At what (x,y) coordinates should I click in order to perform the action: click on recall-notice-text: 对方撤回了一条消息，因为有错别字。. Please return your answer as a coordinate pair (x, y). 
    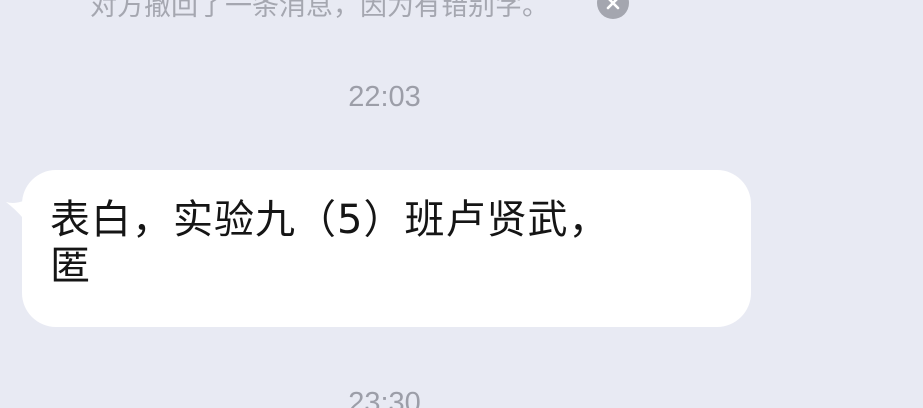
    Looking at the image, I should click on (319, 11).